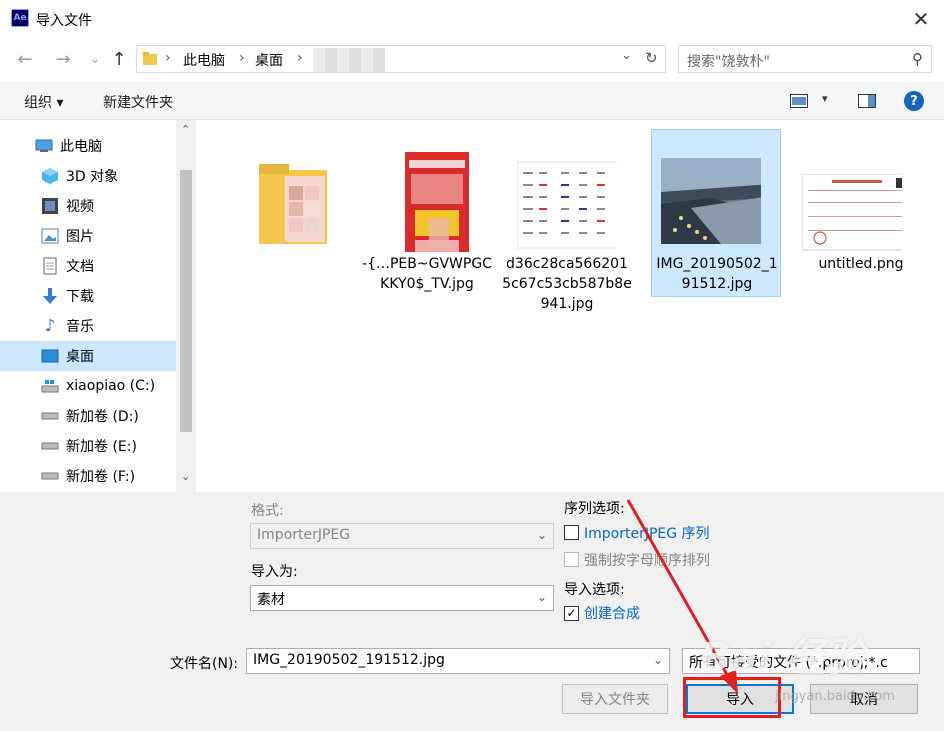 This screenshot has height=731, width=944. I want to click on image-thumbnail, so click(437, 202).